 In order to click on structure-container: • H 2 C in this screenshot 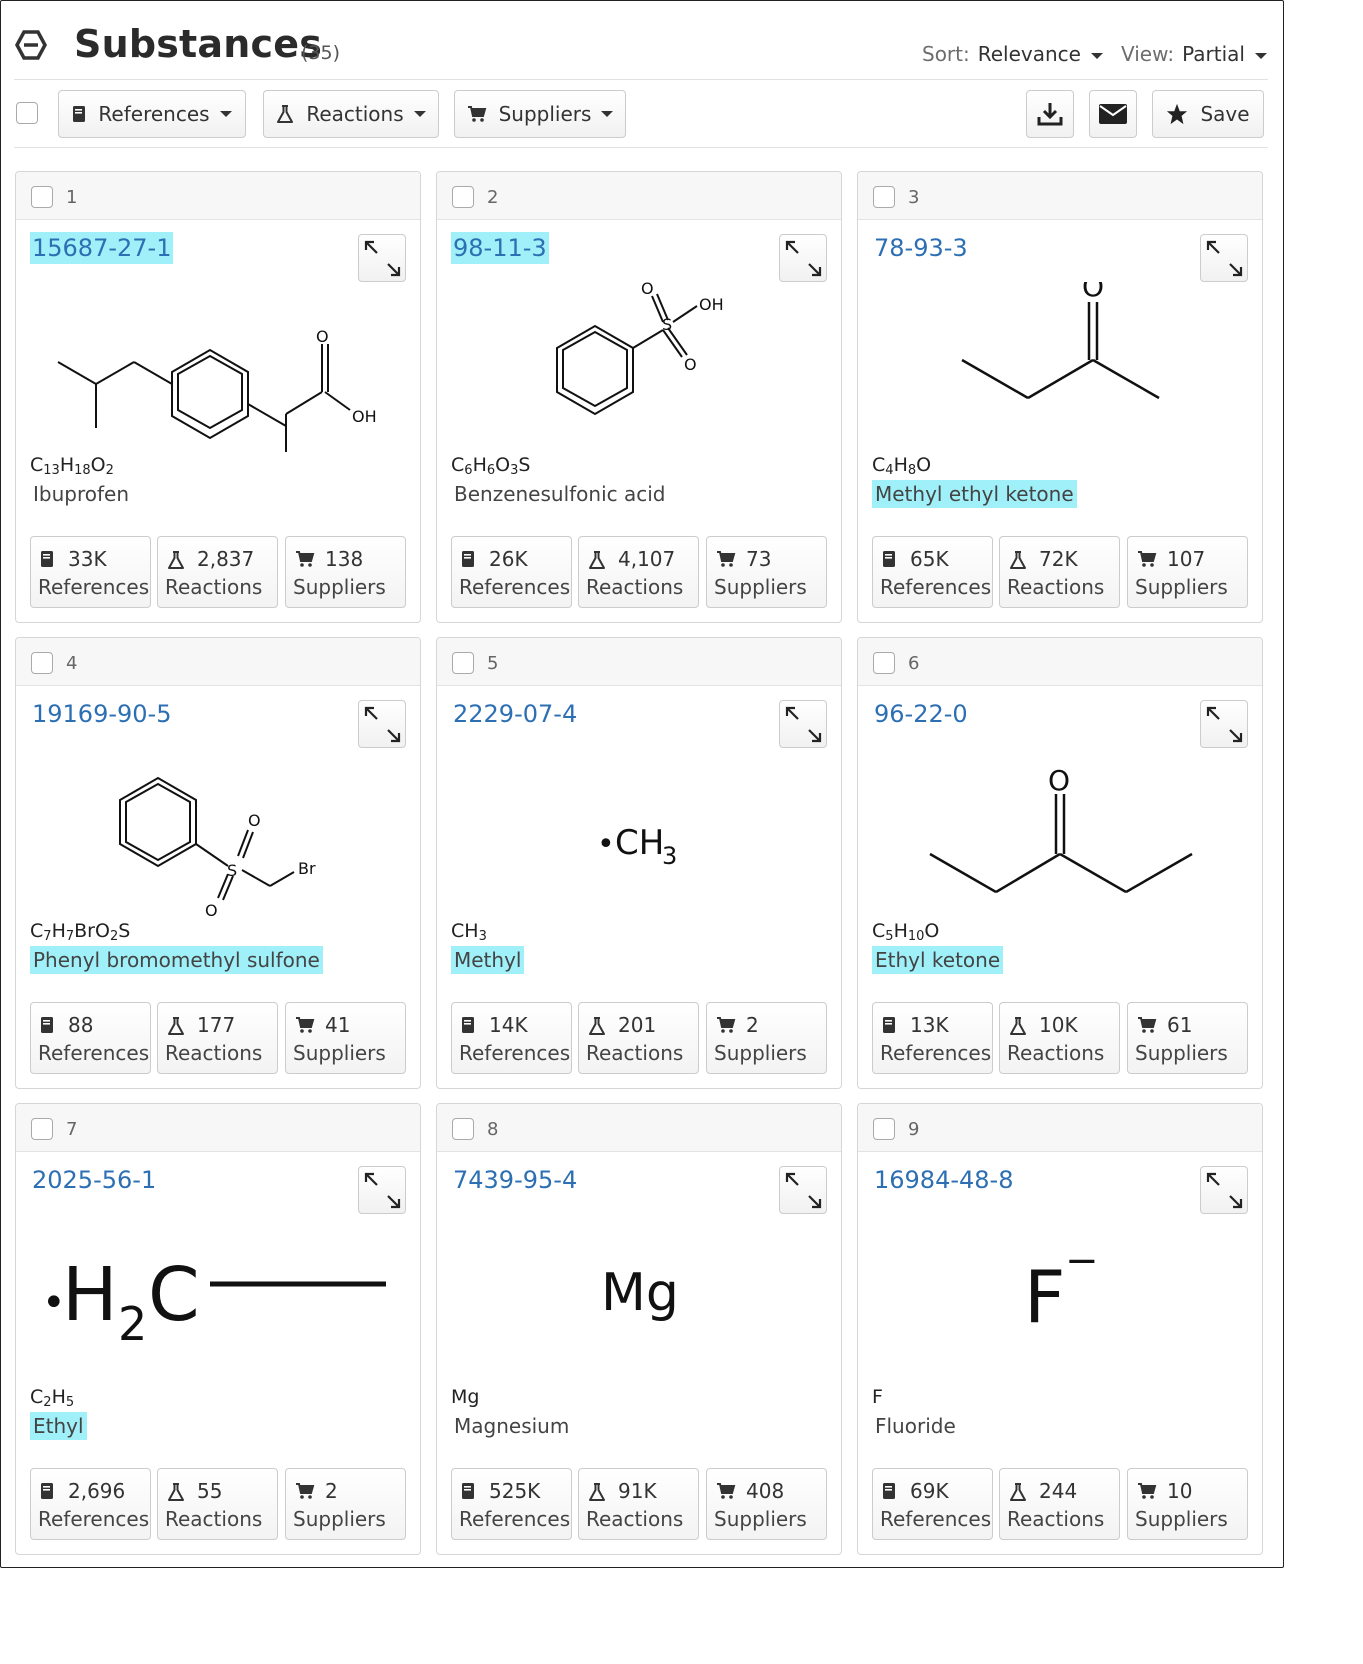, I will do `click(218, 1299)`.